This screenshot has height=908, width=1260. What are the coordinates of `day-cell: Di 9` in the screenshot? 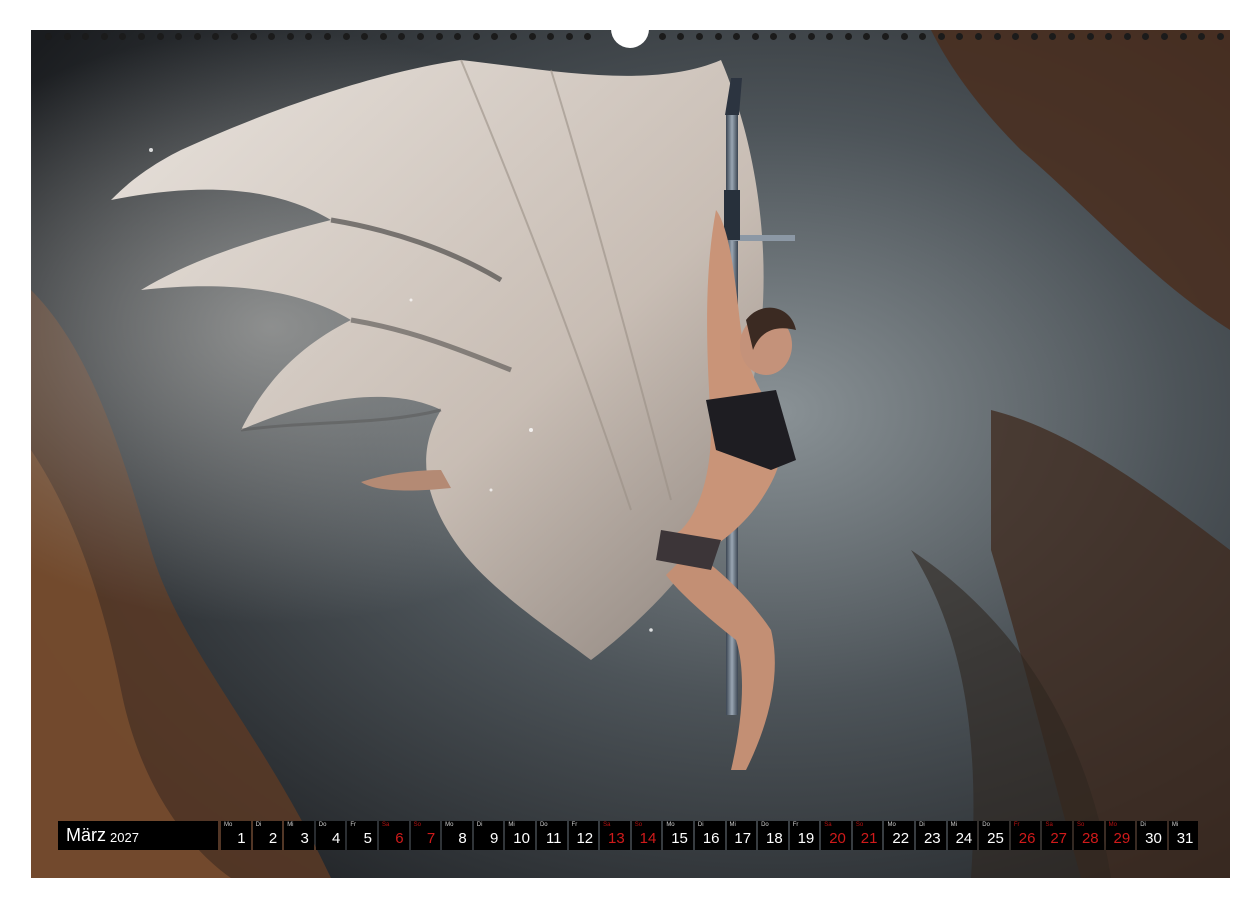 It's located at (488, 835).